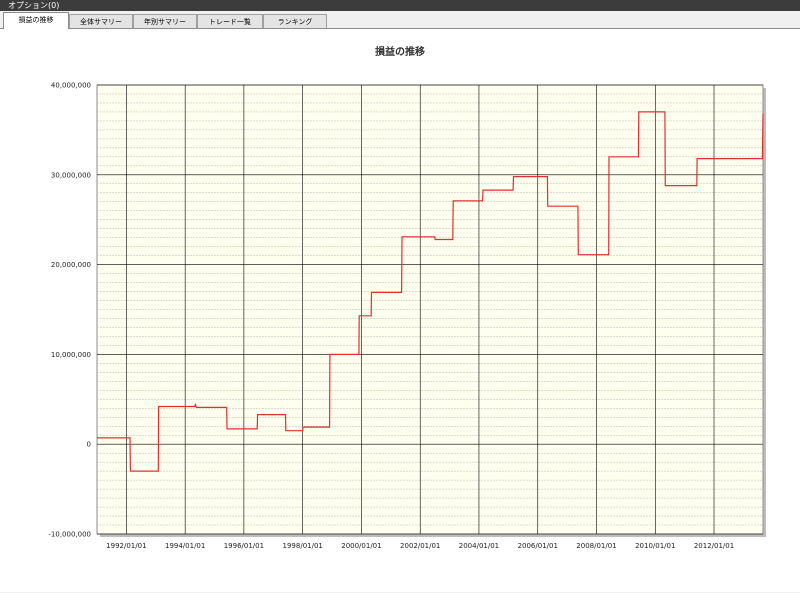  I want to click on x-tick-label: 1992/01/01, so click(126, 546).